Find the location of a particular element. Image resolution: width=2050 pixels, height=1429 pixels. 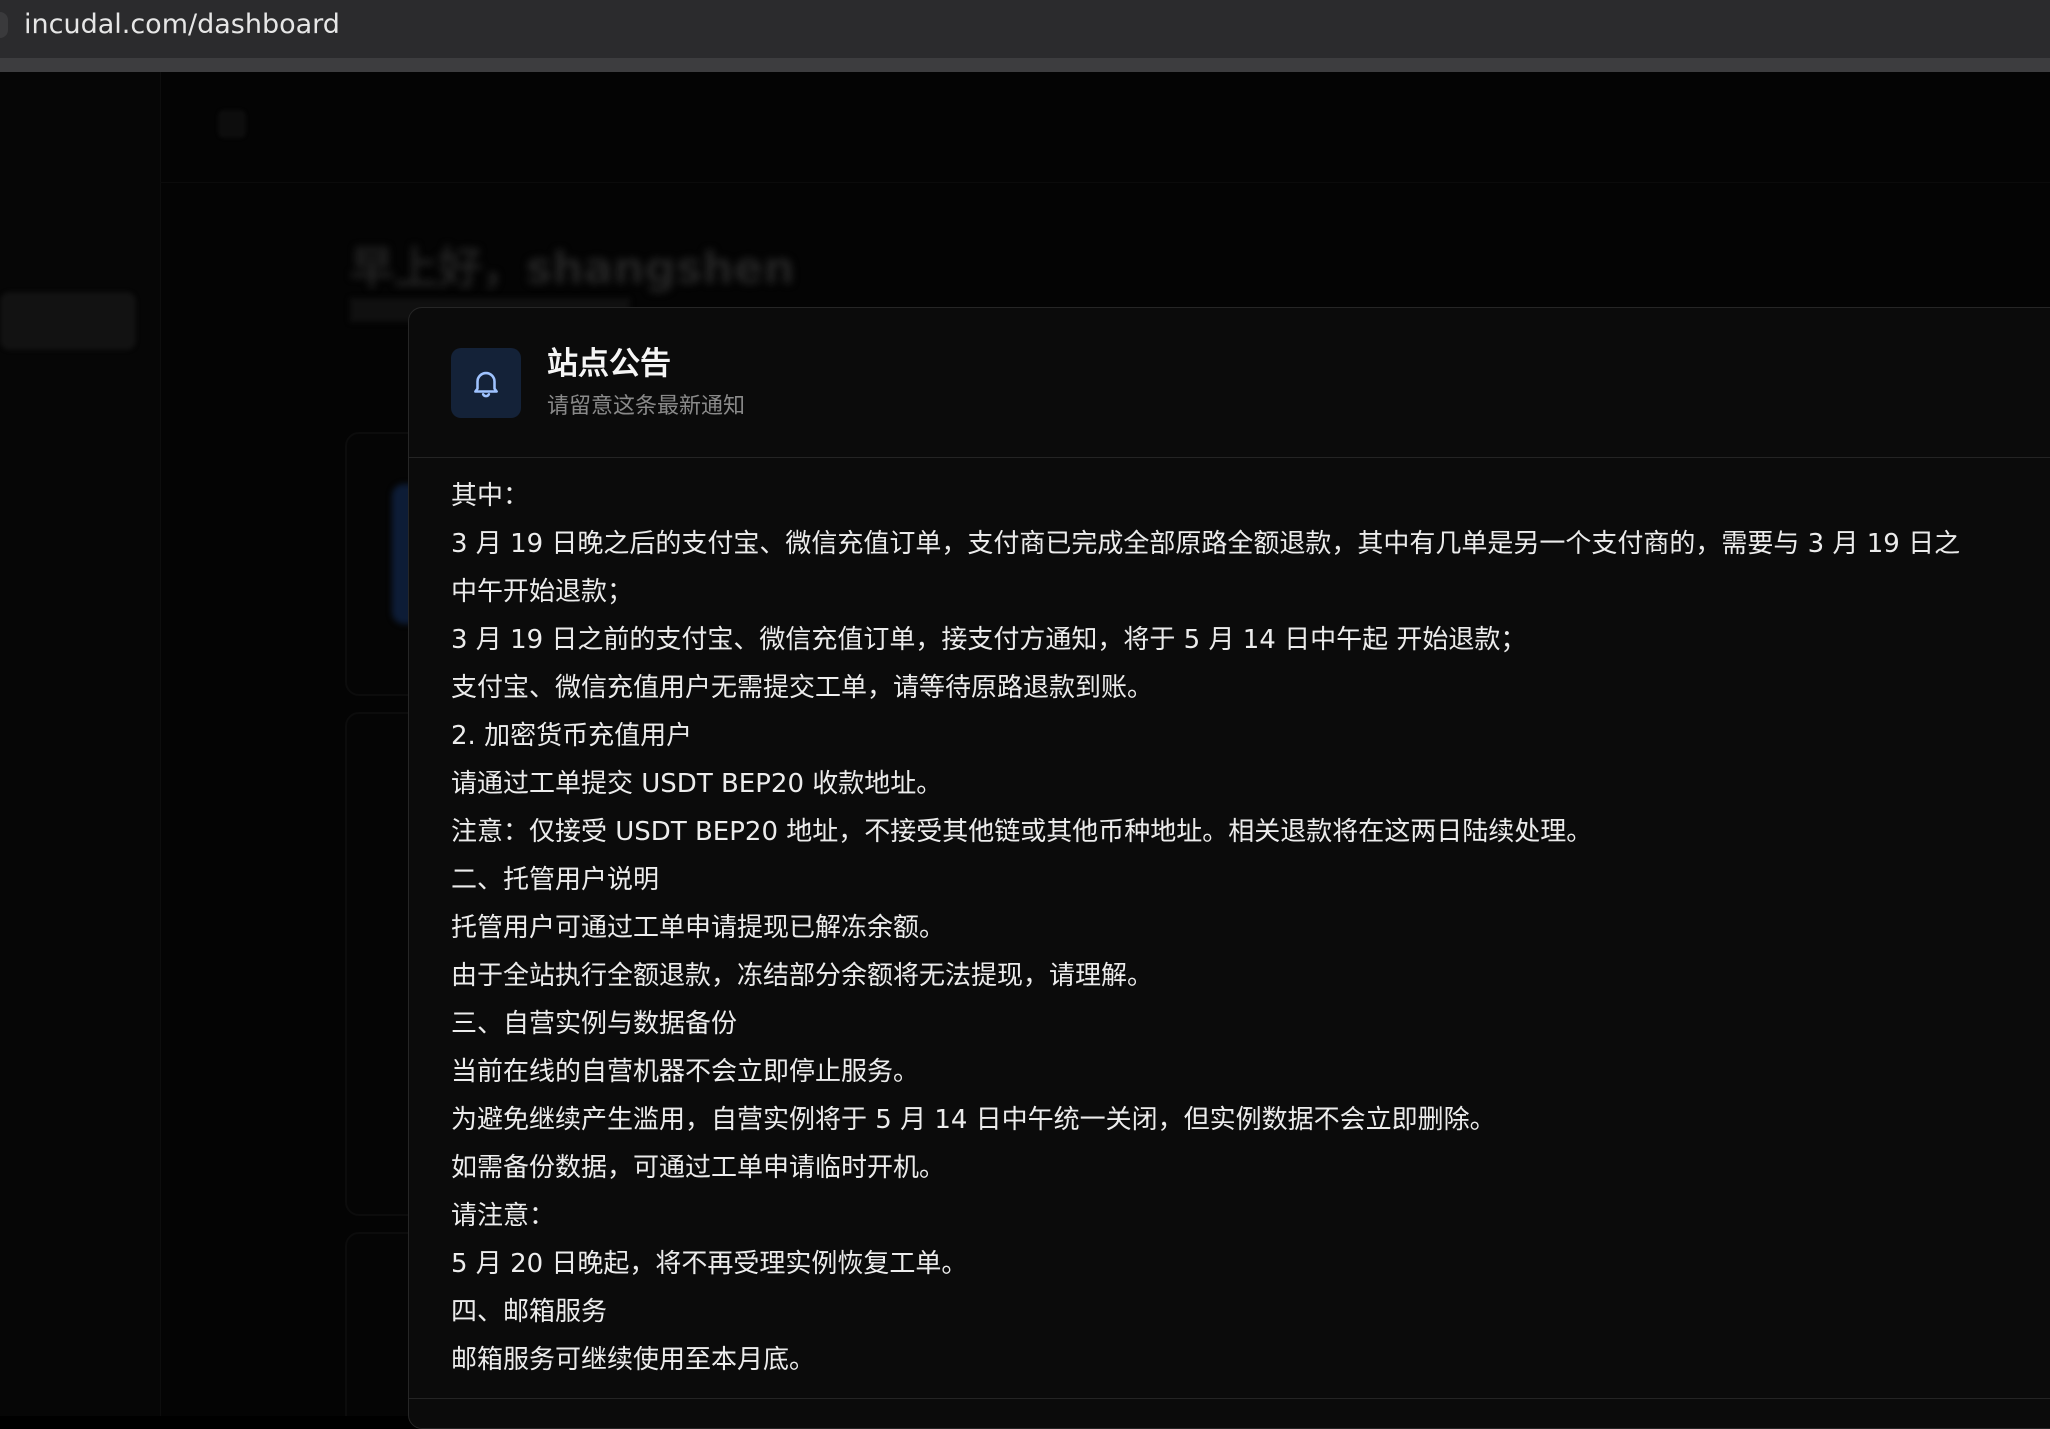

announcement-line: 中午开始退款； is located at coordinates (542, 592).